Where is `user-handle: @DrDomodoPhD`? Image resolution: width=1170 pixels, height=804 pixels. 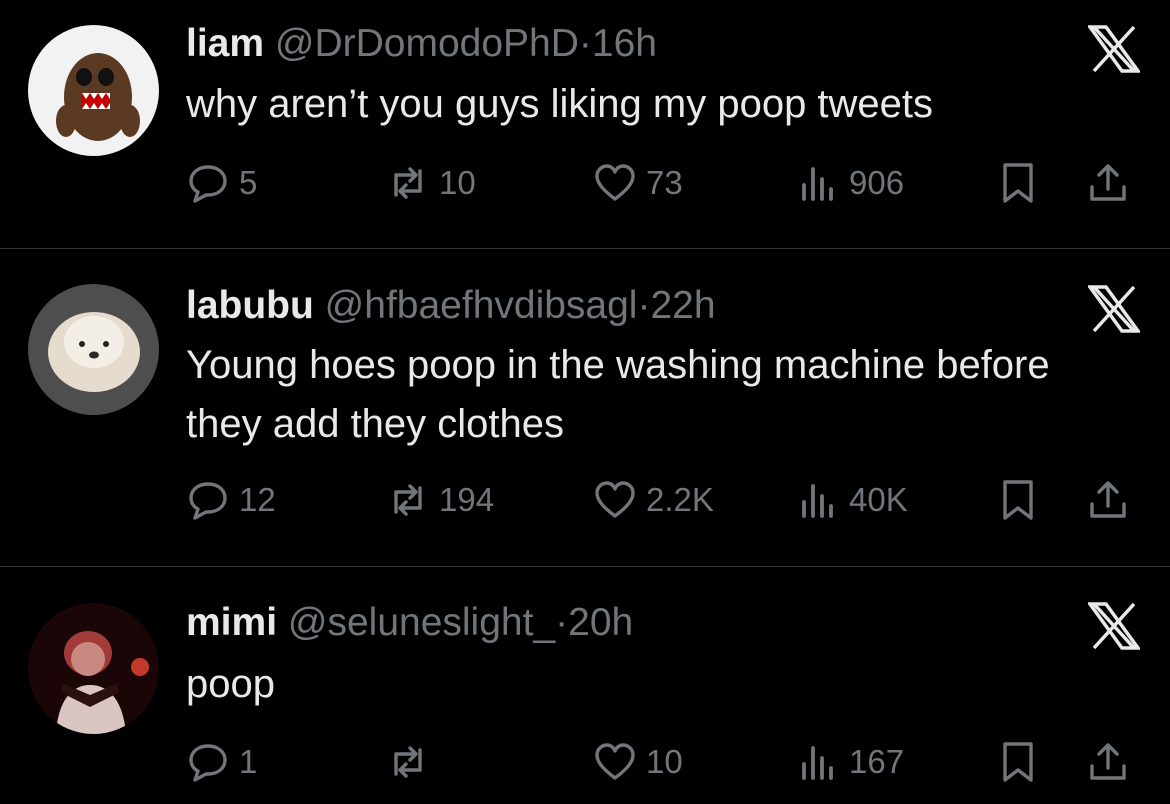
user-handle: @DrDomodoPhD is located at coordinates (427, 43).